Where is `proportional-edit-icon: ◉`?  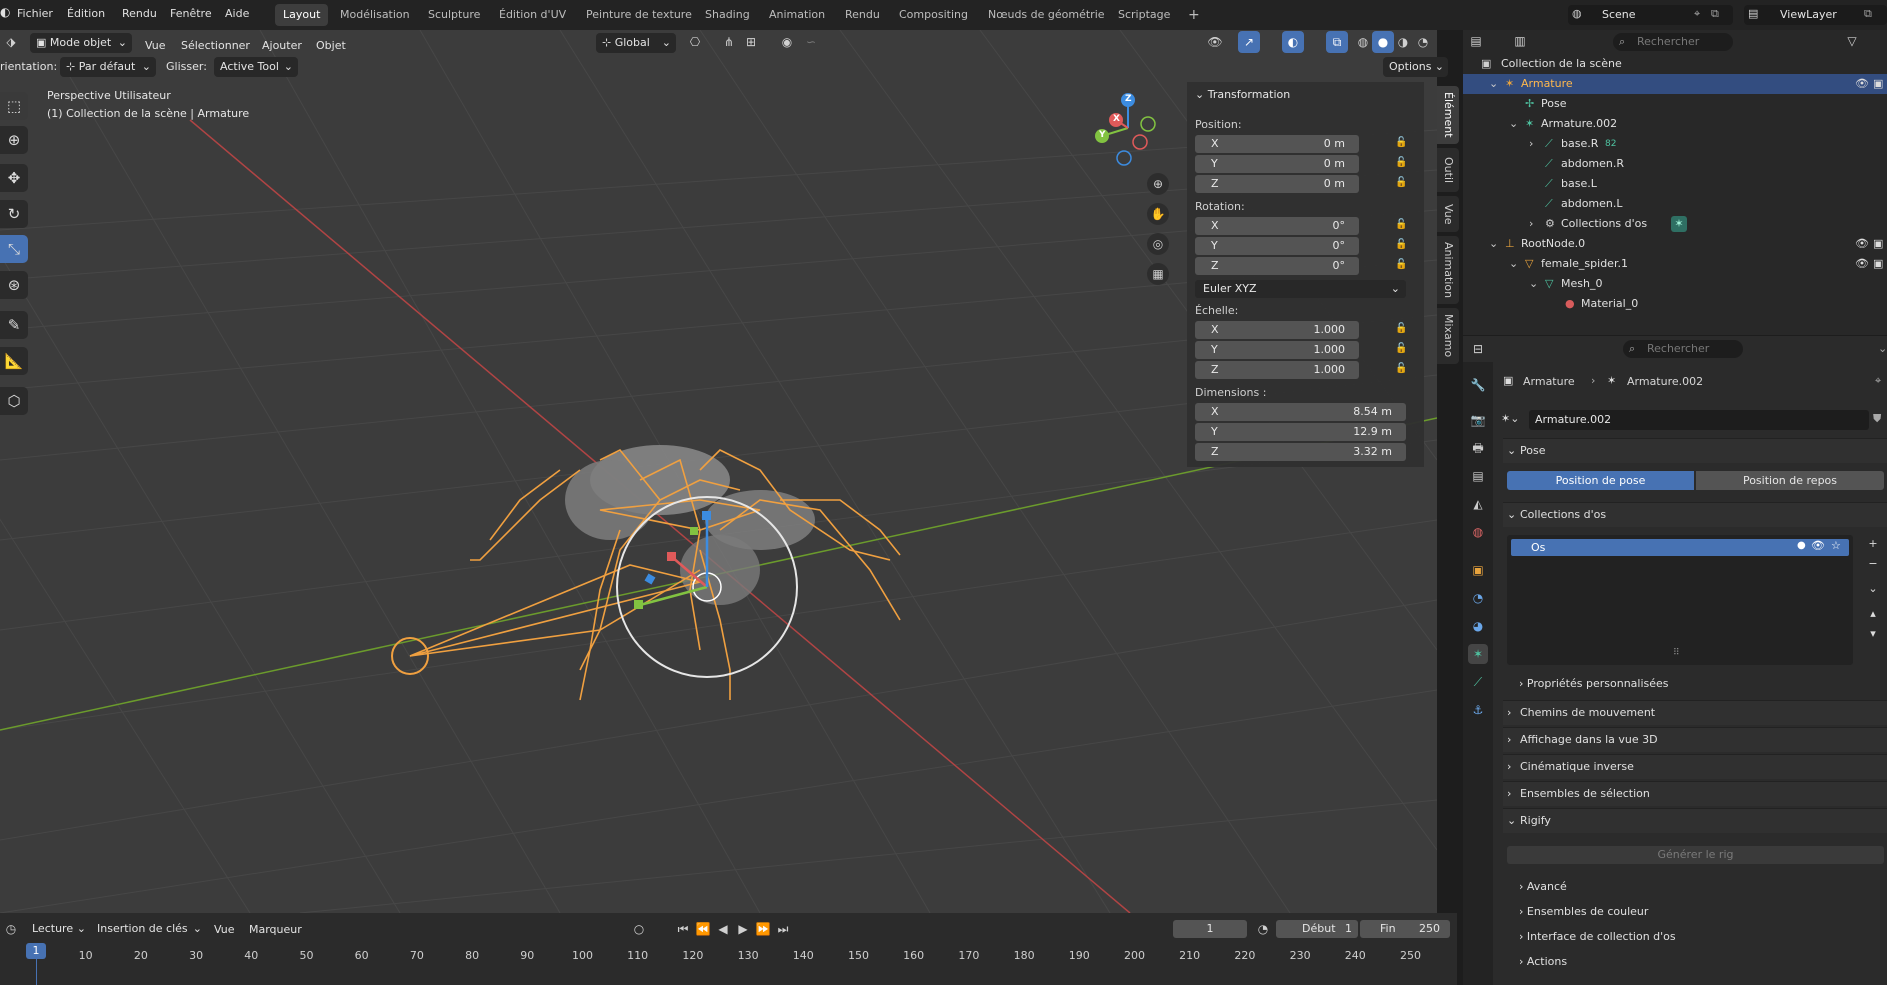
proportional-edit-icon: ◉ is located at coordinates (787, 42).